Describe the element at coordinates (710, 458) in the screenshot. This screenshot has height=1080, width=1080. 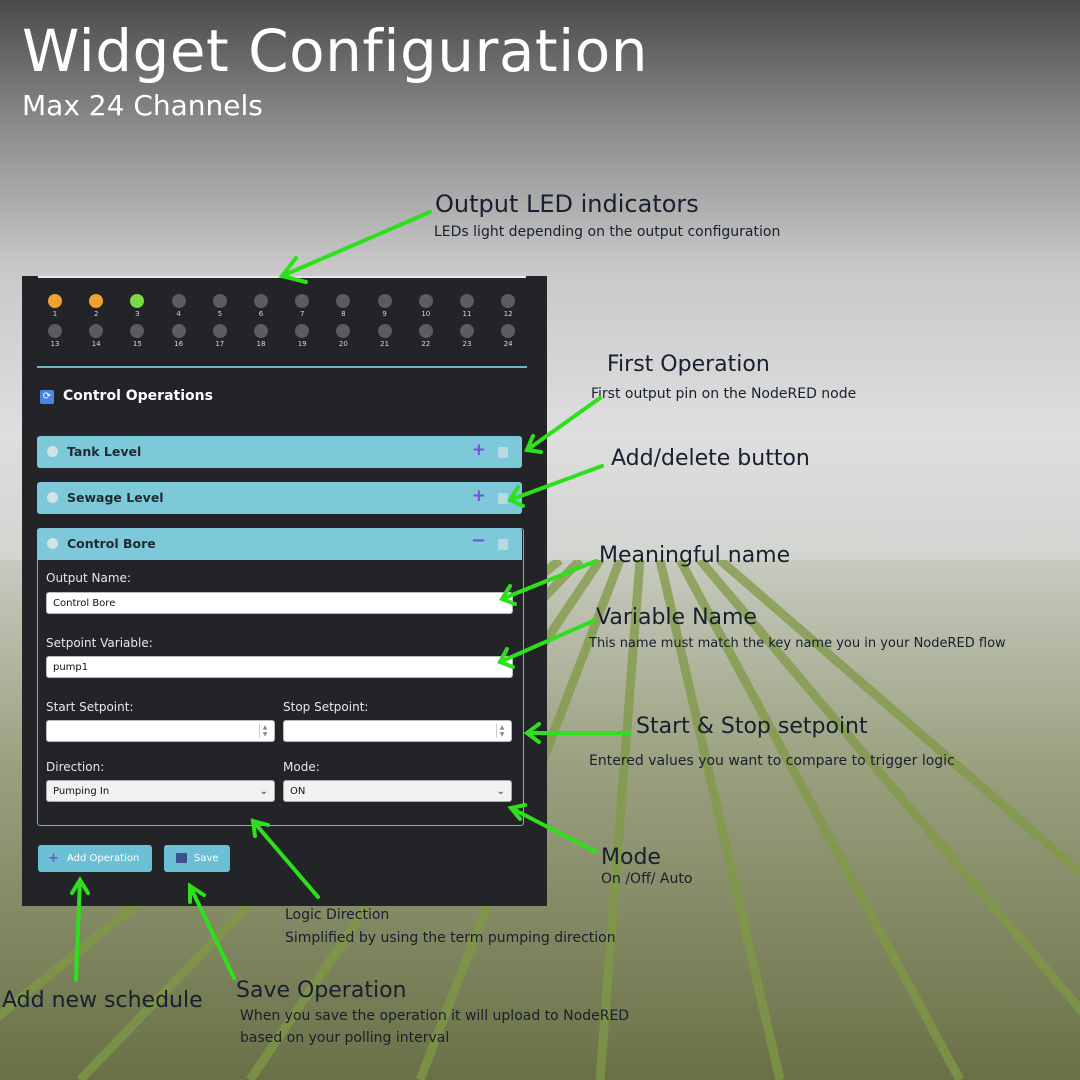
I see `annotation-add-delete-title: Add/delete button` at that location.